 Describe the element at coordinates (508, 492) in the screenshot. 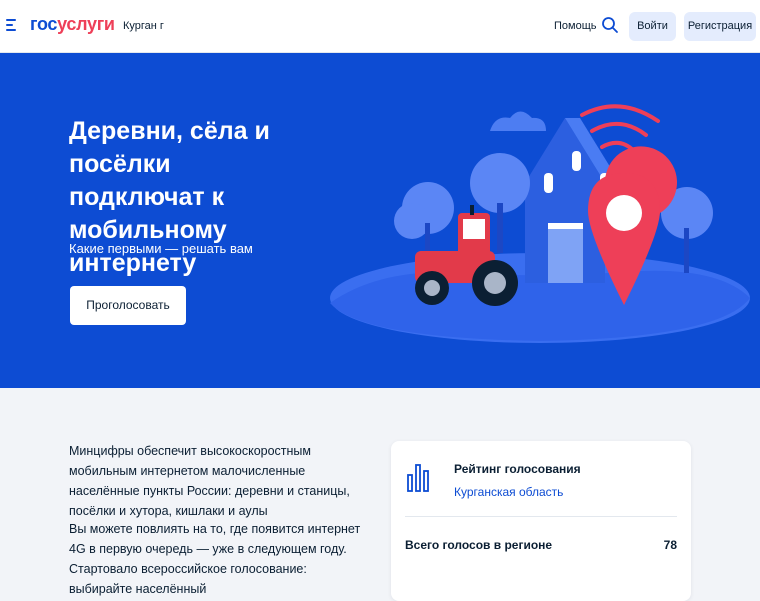

I see `rating-region-link: Курганская область` at that location.